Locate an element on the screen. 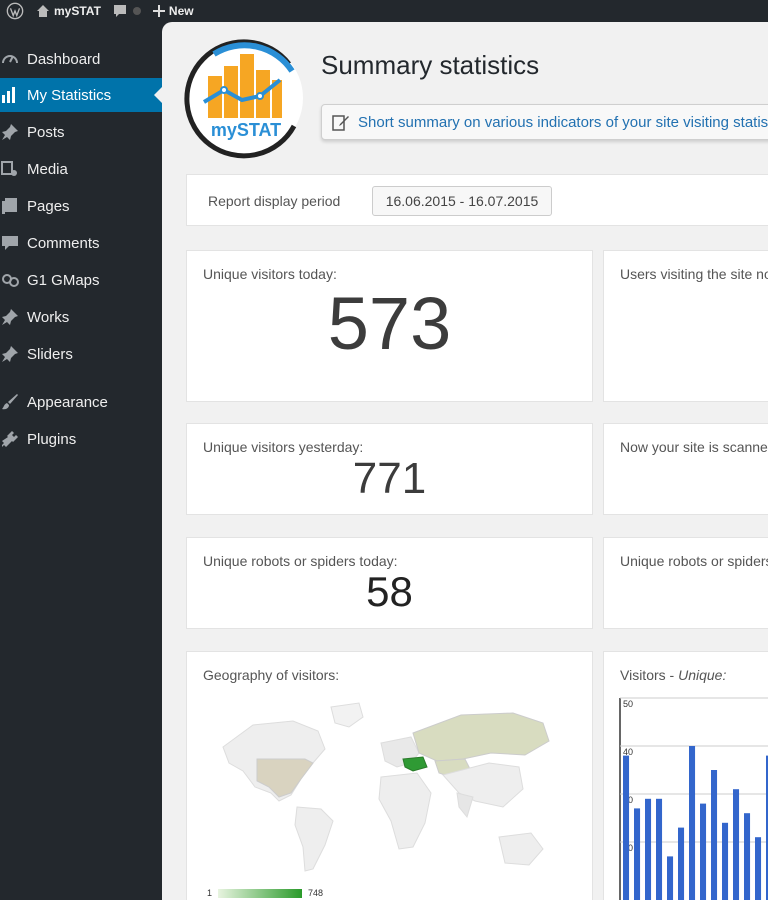 This screenshot has width=768, height=900. sidebar-item-label: My Statistics is located at coordinates (69, 95).